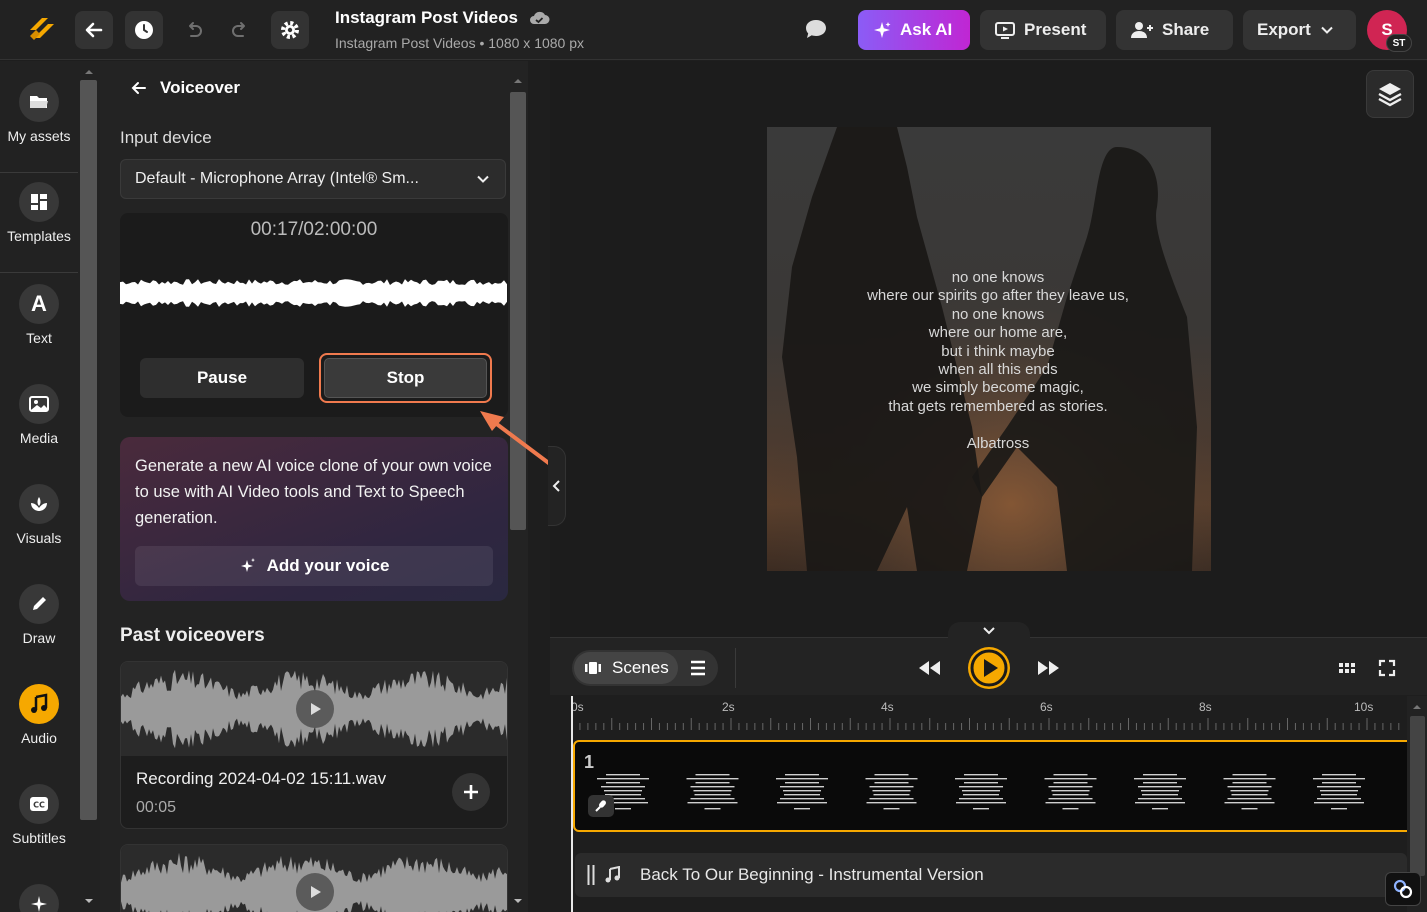  I want to click on drag-handle-icon, so click(591, 875).